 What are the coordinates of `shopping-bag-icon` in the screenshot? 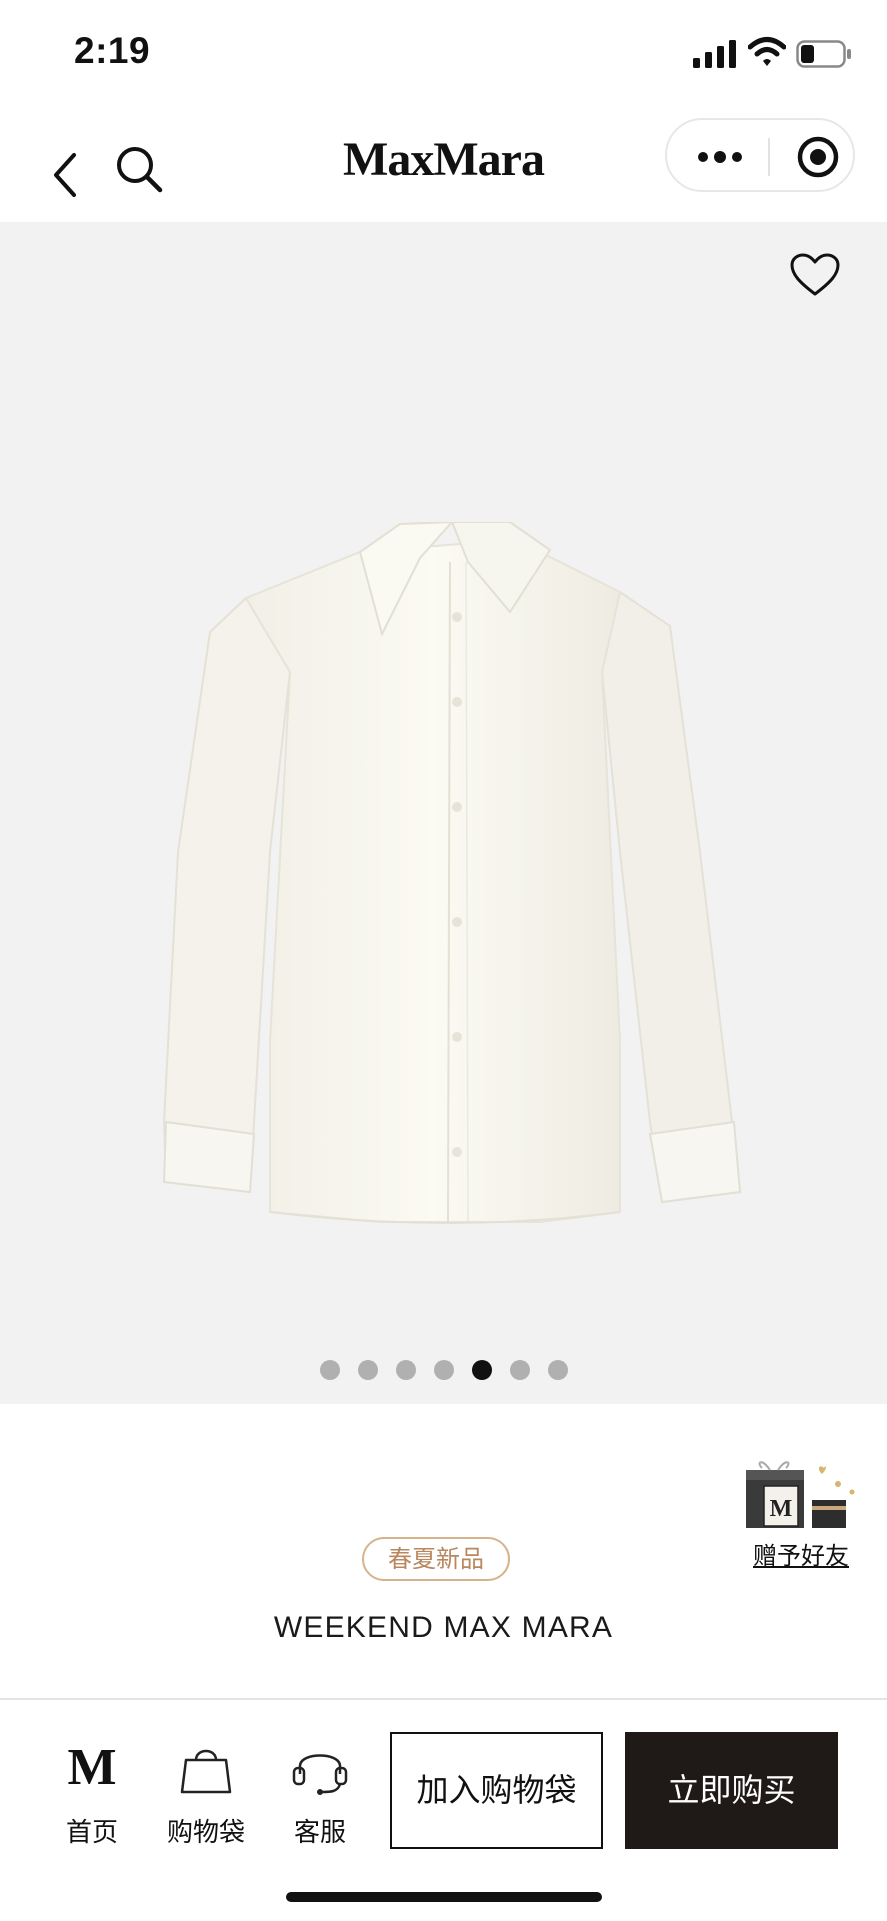 It's located at (206, 1771).